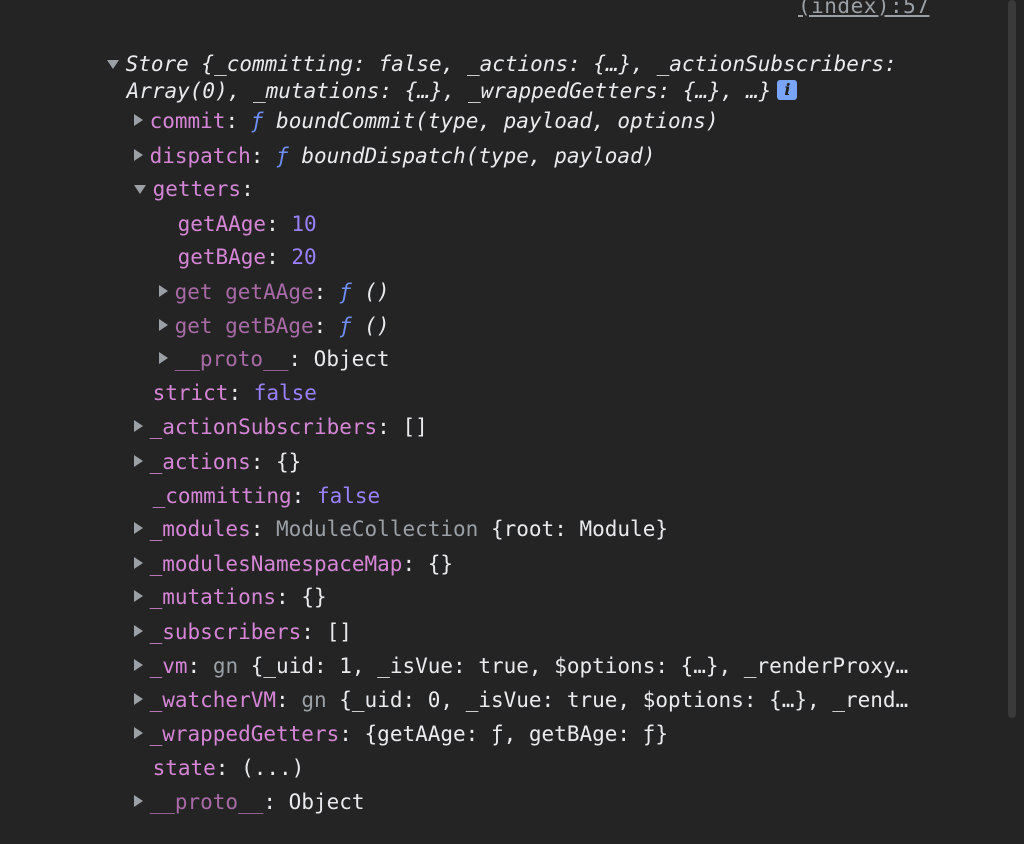  I want to click on scrollbar-thumb, so click(1012, 359).